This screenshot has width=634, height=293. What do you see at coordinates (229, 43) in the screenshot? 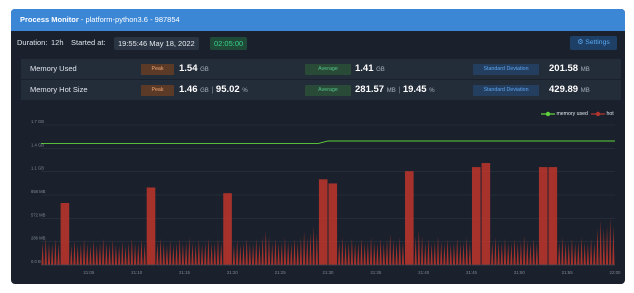
I see `elapsed-time-badge: 02:05:00` at bounding box center [229, 43].